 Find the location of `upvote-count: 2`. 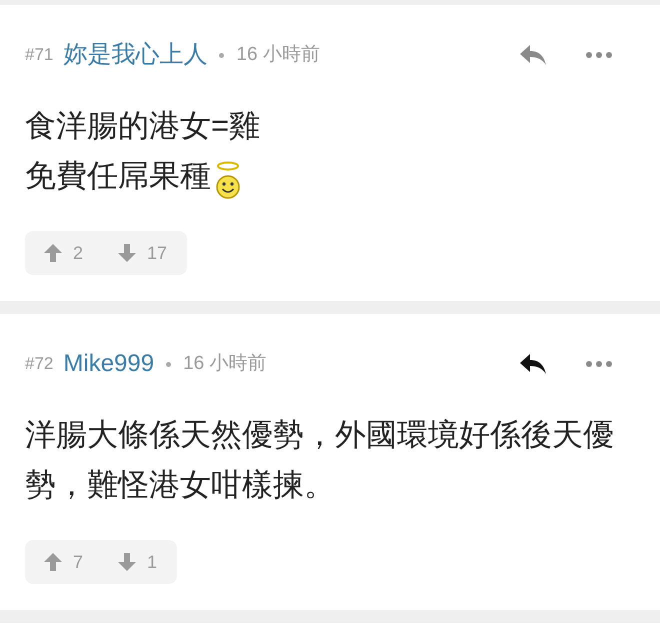

upvote-count: 2 is located at coordinates (78, 253).